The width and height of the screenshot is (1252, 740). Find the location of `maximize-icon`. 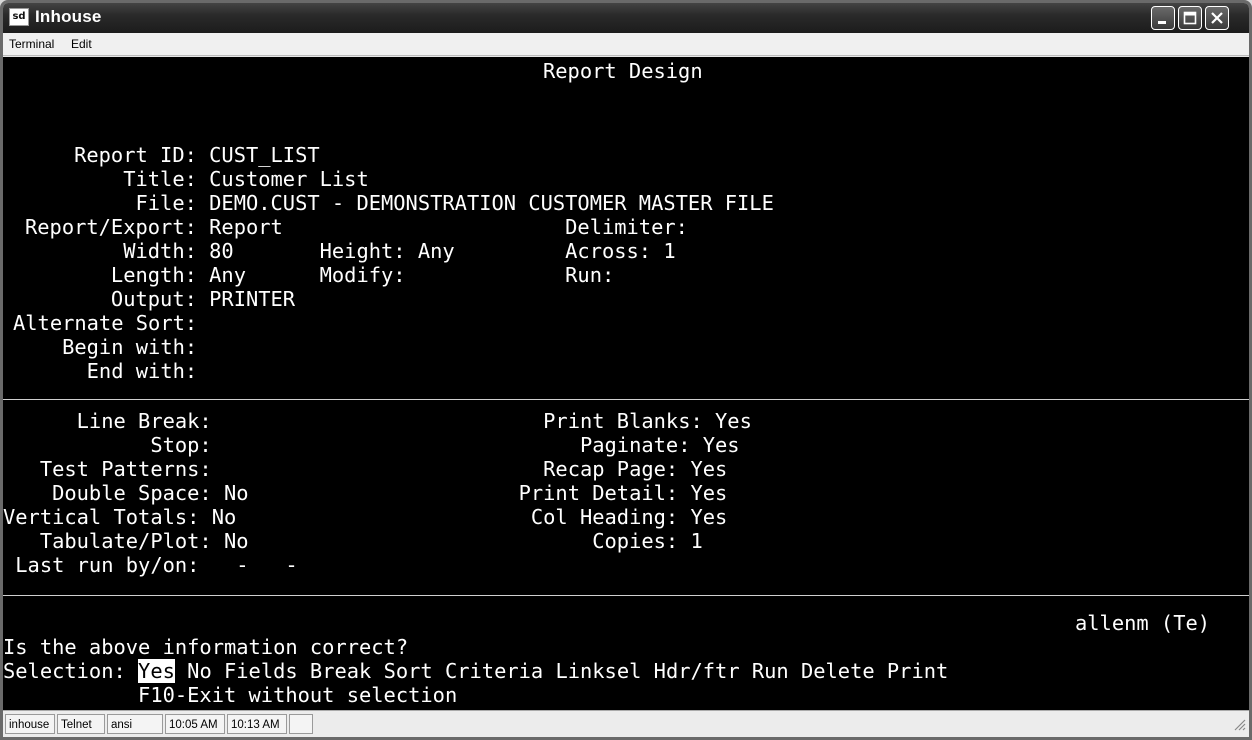

maximize-icon is located at coordinates (1190, 18).